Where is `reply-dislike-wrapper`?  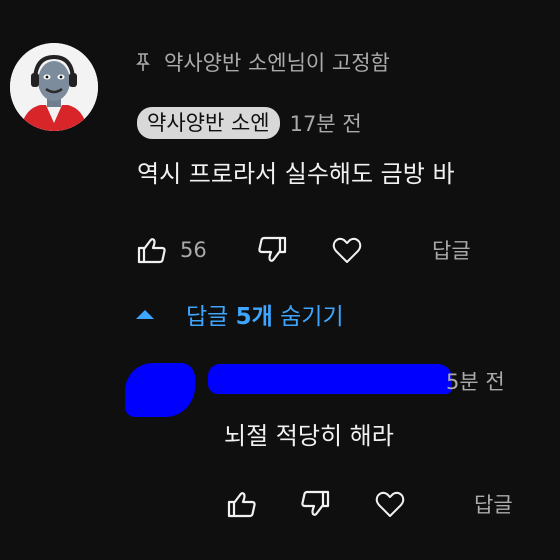
reply-dislike-wrapper is located at coordinates (315, 504).